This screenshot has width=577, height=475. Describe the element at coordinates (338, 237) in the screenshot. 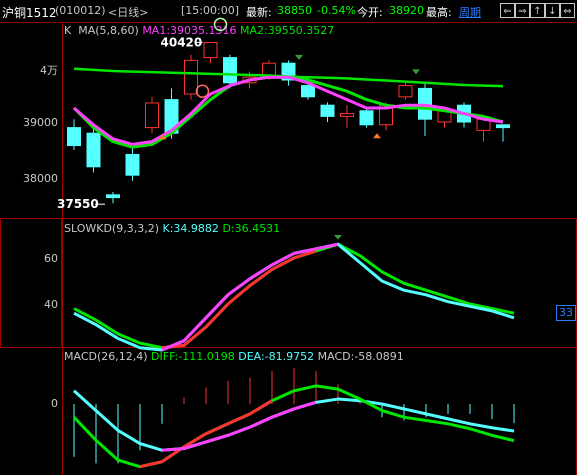

I see `kd-signal-arrow-icon` at that location.